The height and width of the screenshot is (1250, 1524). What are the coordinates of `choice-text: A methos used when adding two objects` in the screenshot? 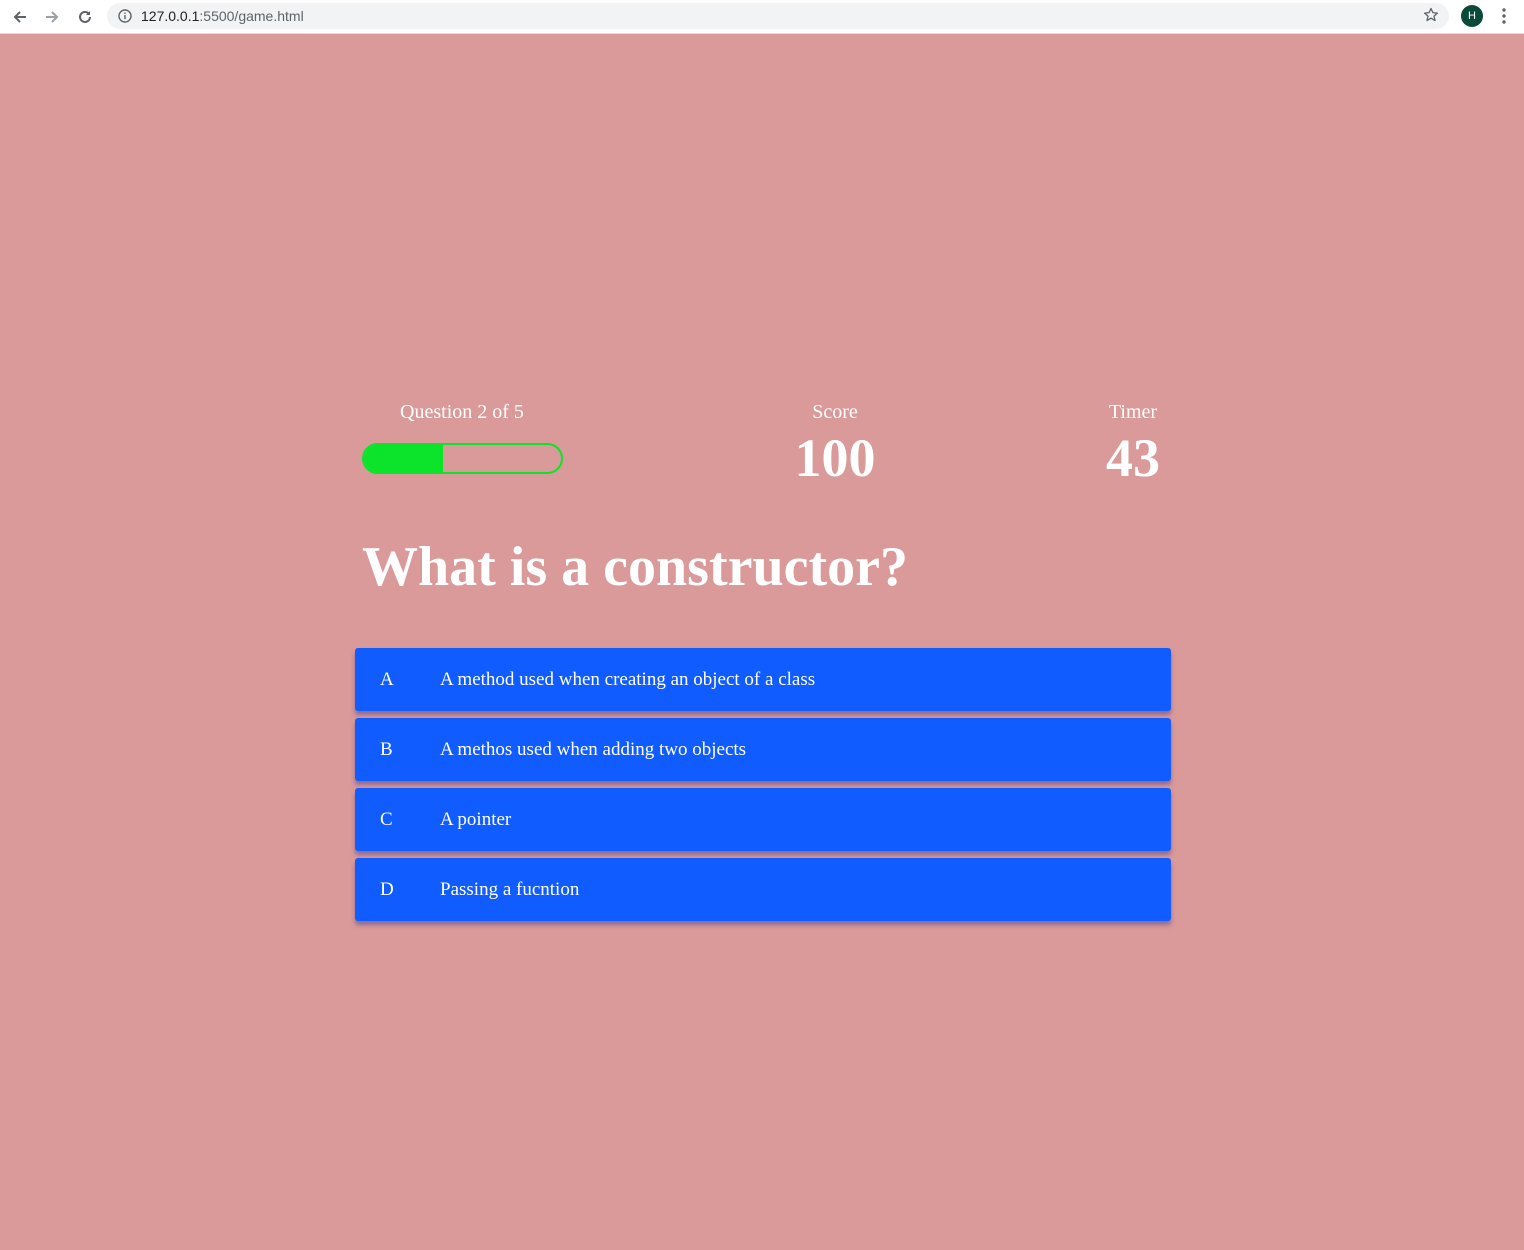 It's located at (593, 749).